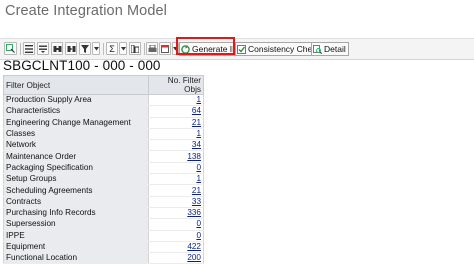  Describe the element at coordinates (185, 49) in the screenshot. I see `generate-icon` at that location.